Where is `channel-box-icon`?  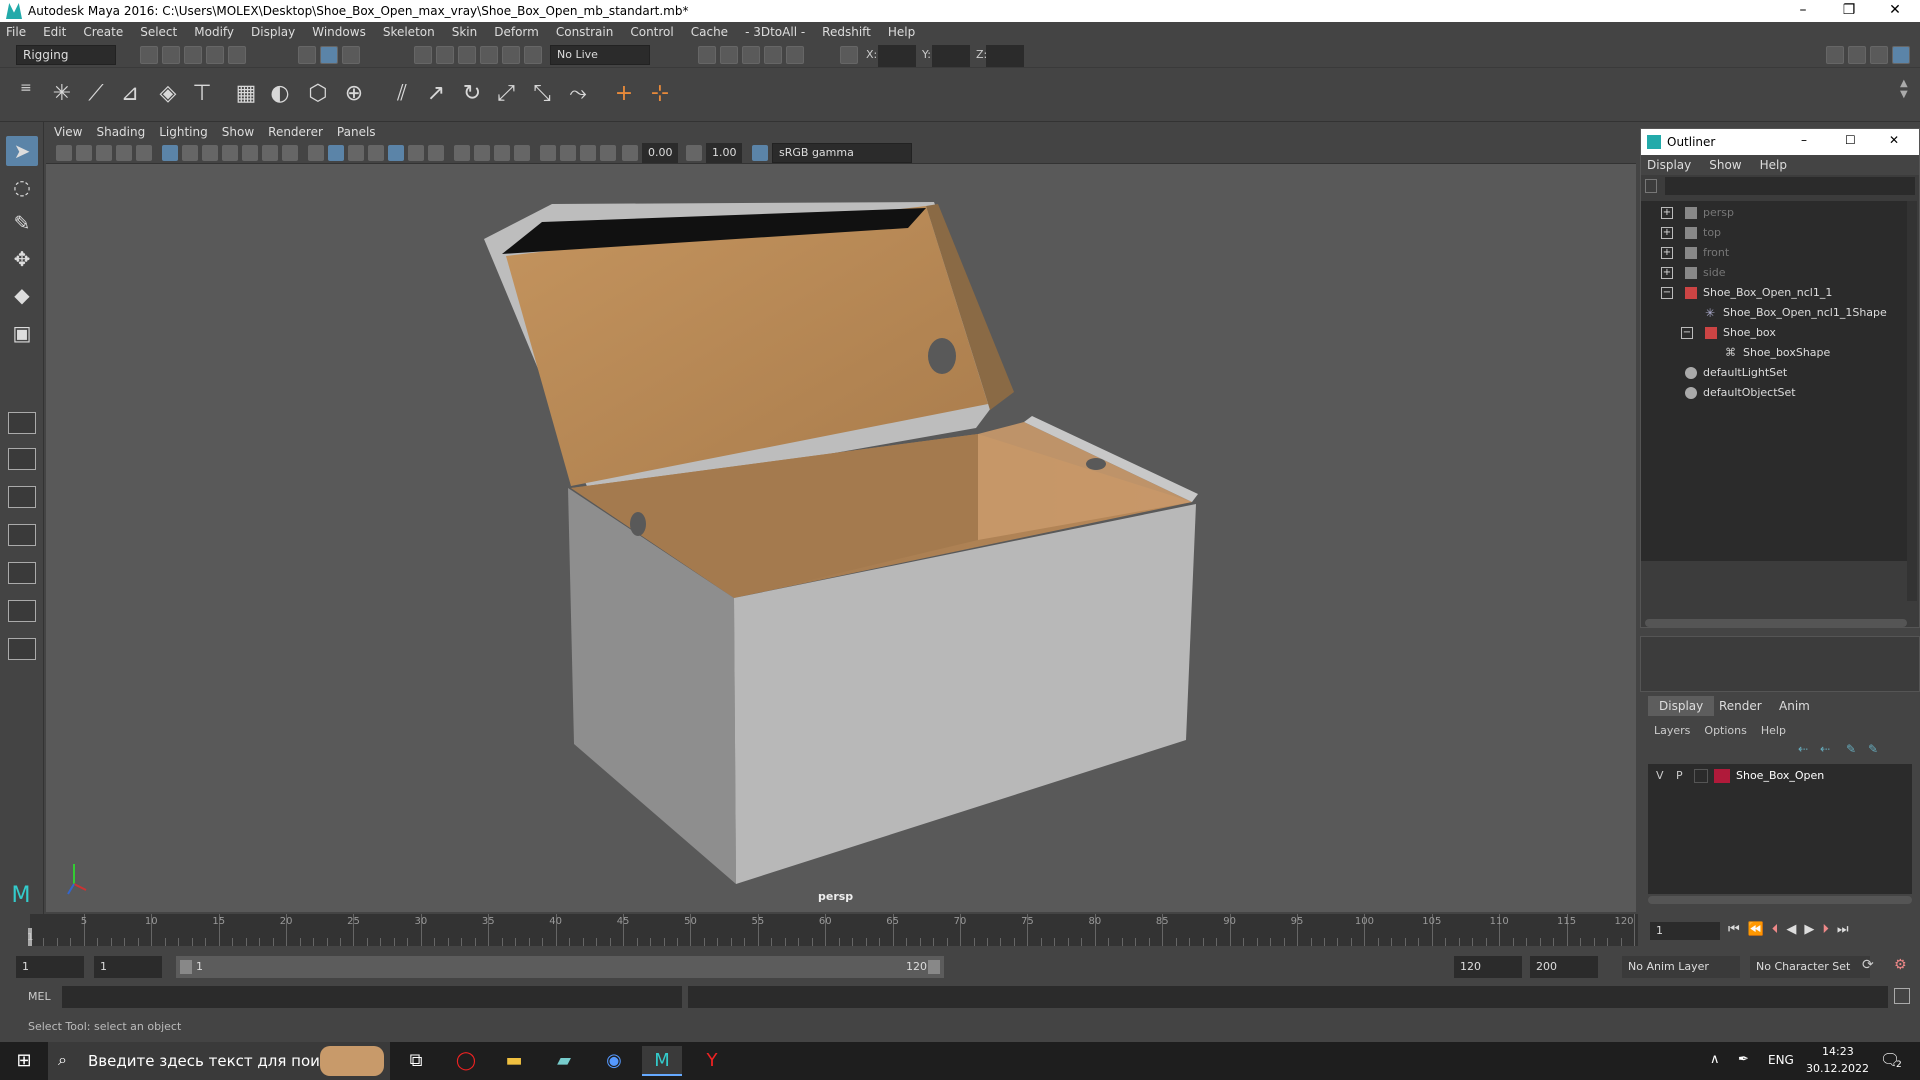
channel-box-icon is located at coordinates (1901, 55).